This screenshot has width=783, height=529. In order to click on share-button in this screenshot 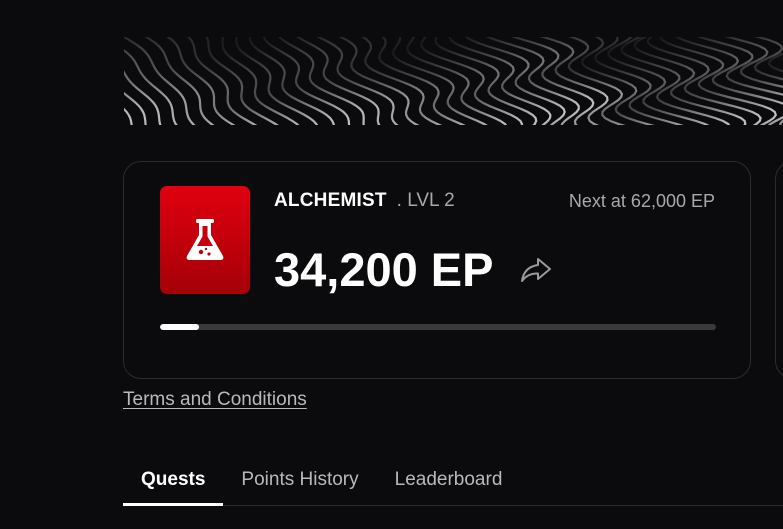, I will do `click(536, 270)`.